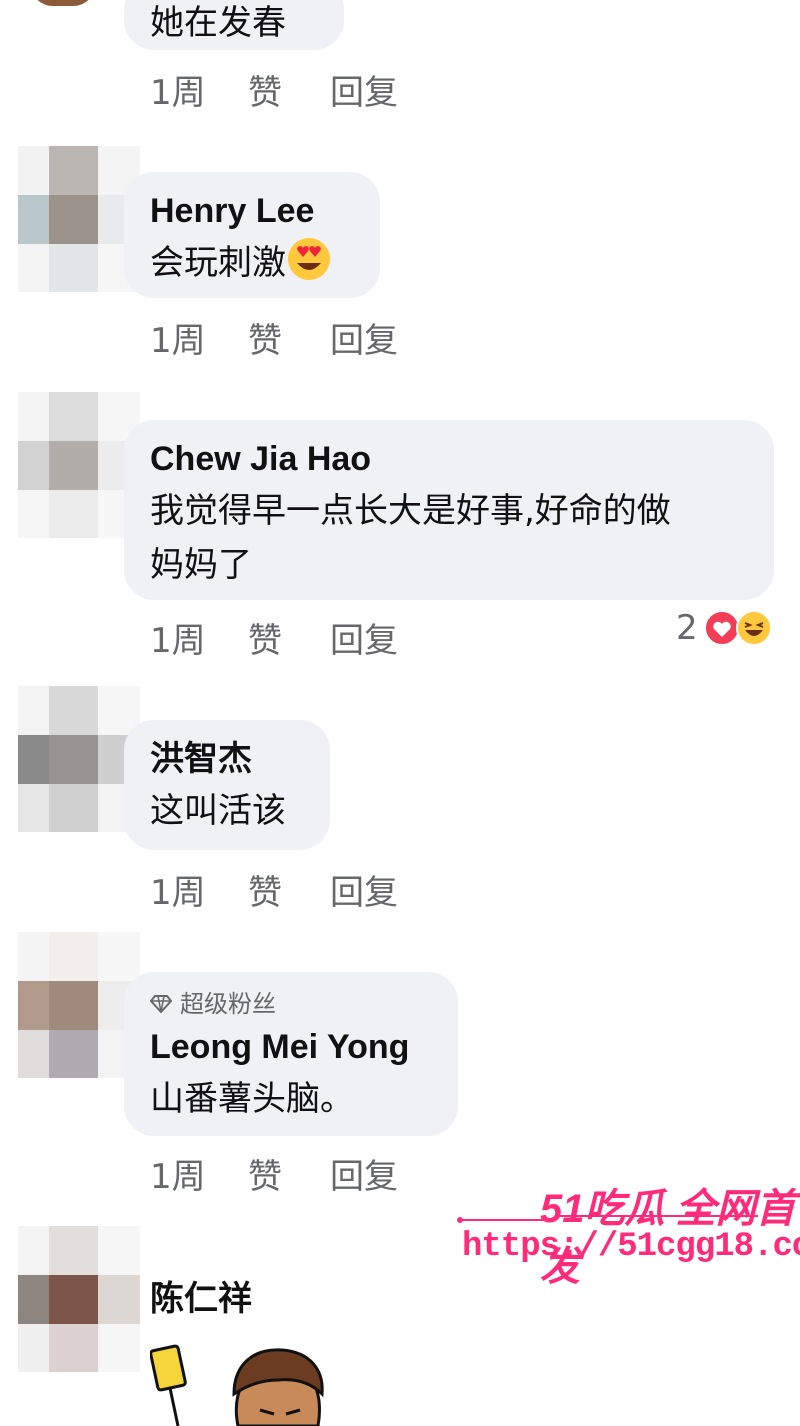 The image size is (800, 1426). I want to click on comment-bubble: 她在发春, so click(234, 25).